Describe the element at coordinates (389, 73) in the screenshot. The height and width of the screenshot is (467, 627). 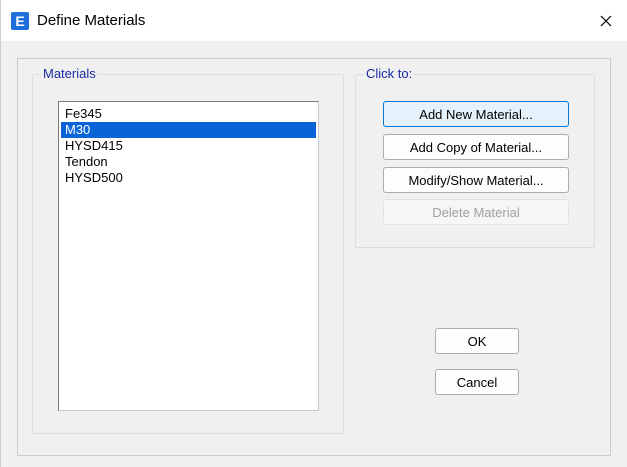
I see `click-to-group-label: Click to:` at that location.